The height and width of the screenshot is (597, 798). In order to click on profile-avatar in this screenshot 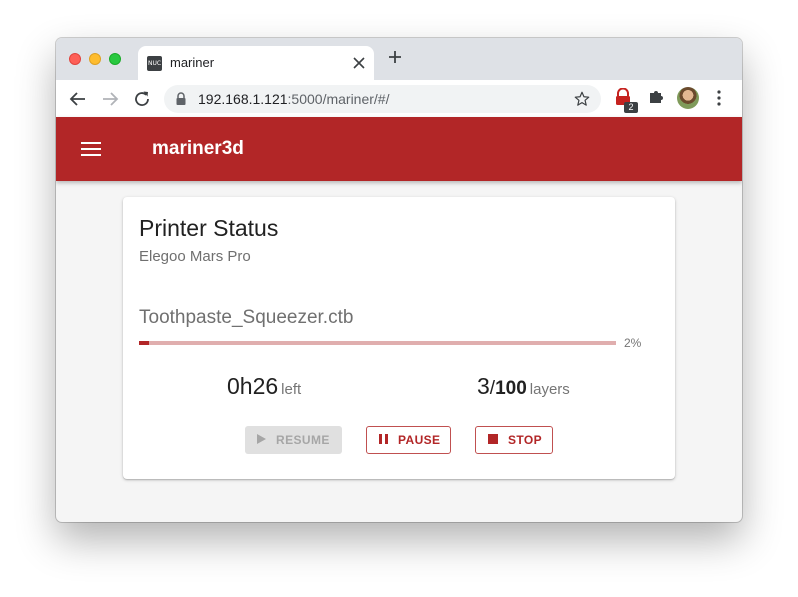, I will do `click(688, 98)`.